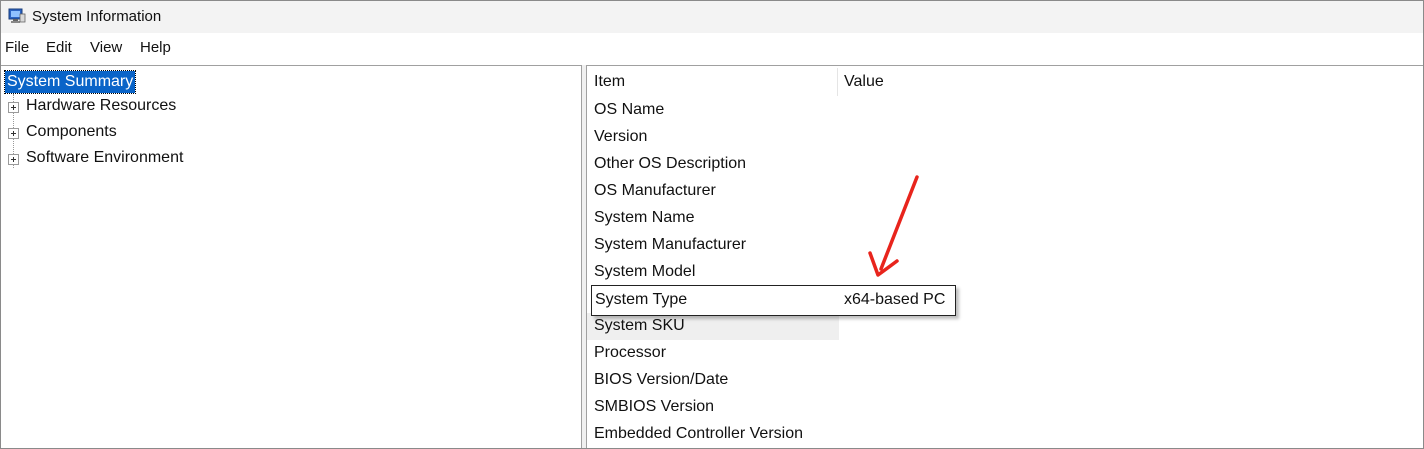 The height and width of the screenshot is (449, 1424). Describe the element at coordinates (712, 17) in the screenshot. I see `title-bar: System Information` at that location.